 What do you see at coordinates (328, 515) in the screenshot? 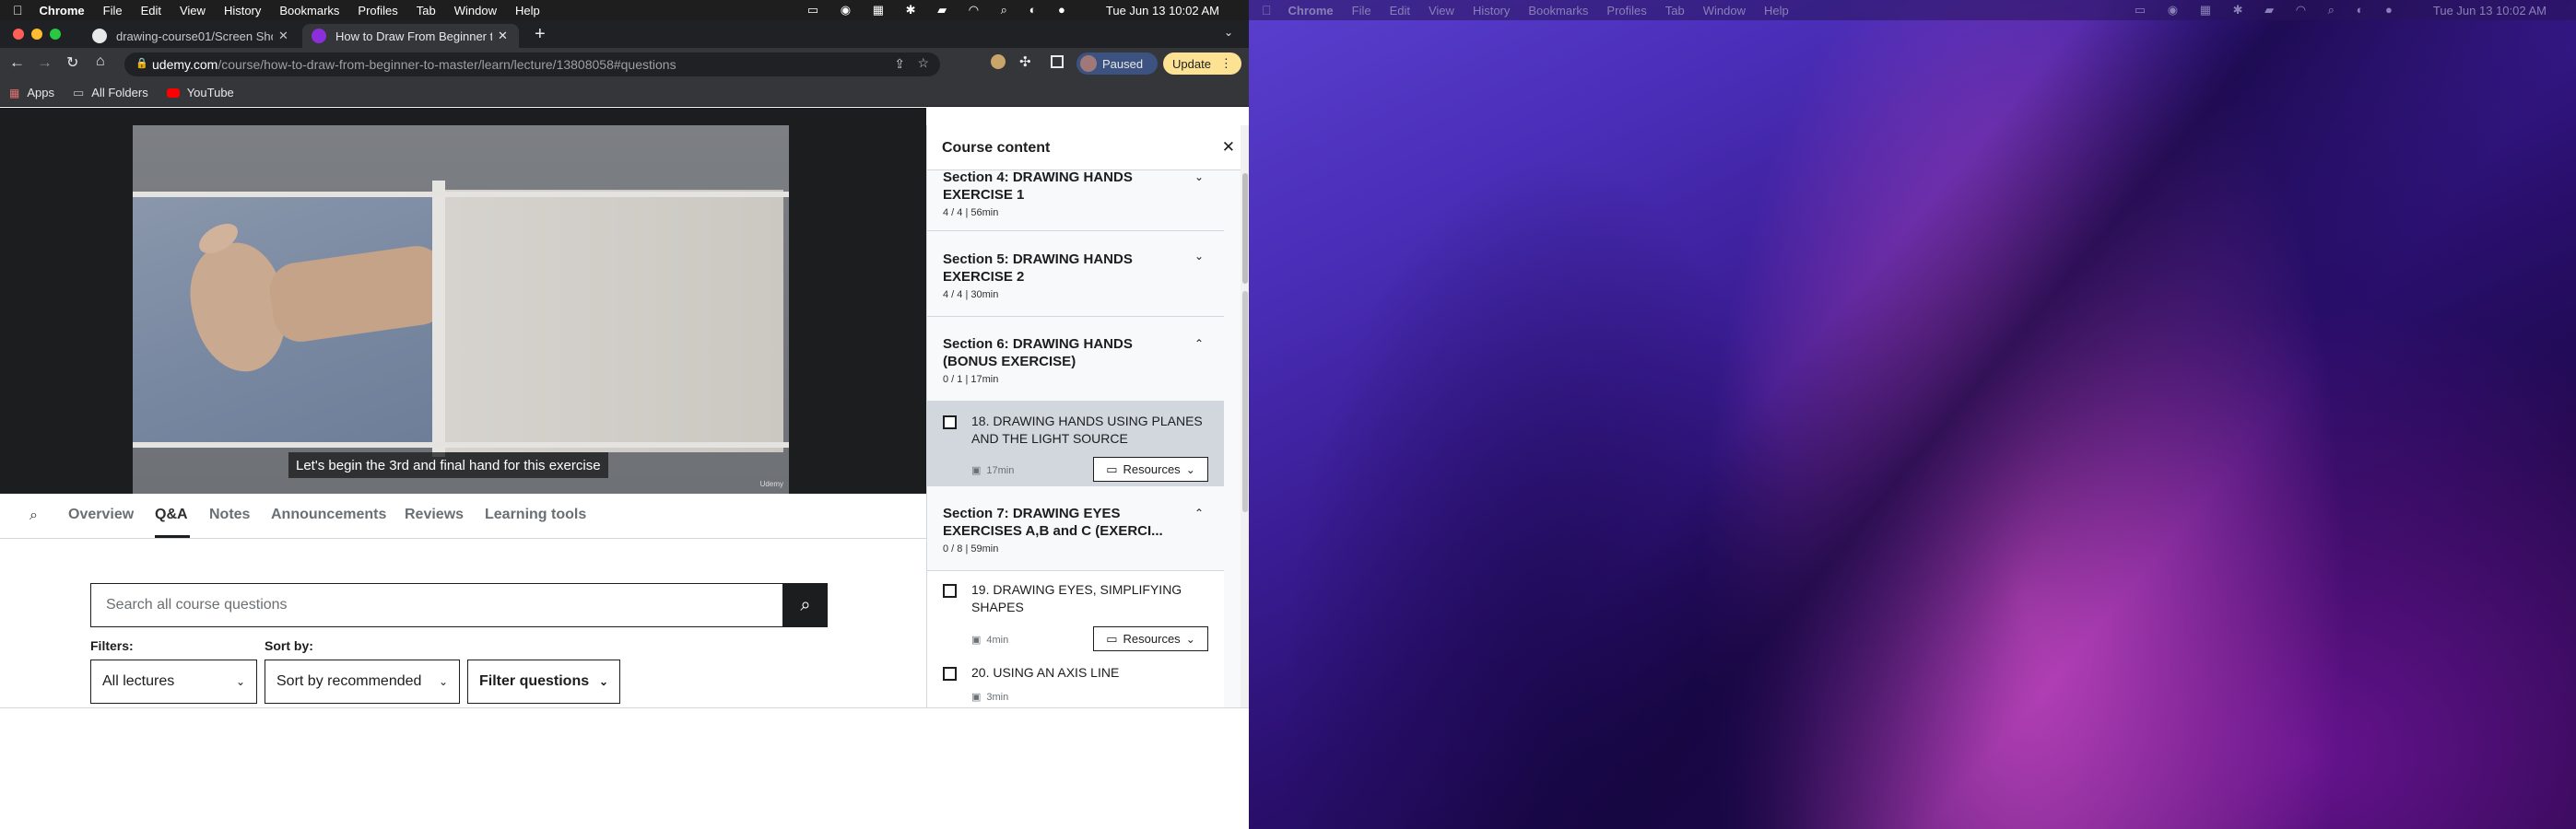
I see `tab-announcements: Announcements` at bounding box center [328, 515].